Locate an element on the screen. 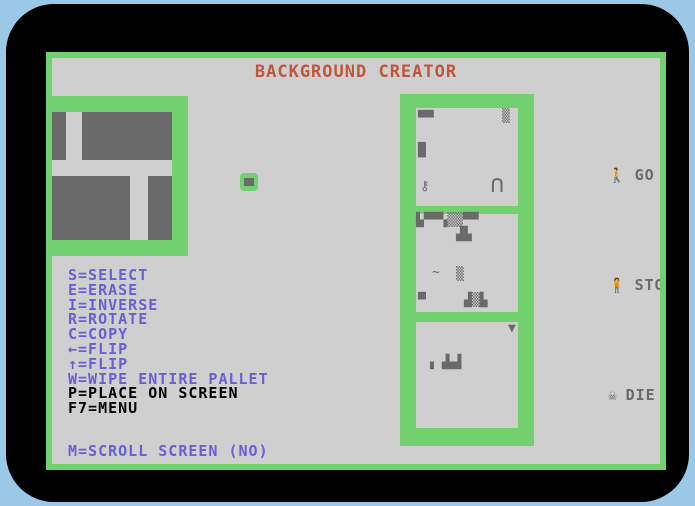 The width and height of the screenshot is (695, 506). menu-item-menu: F7=MENU is located at coordinates (168, 408).